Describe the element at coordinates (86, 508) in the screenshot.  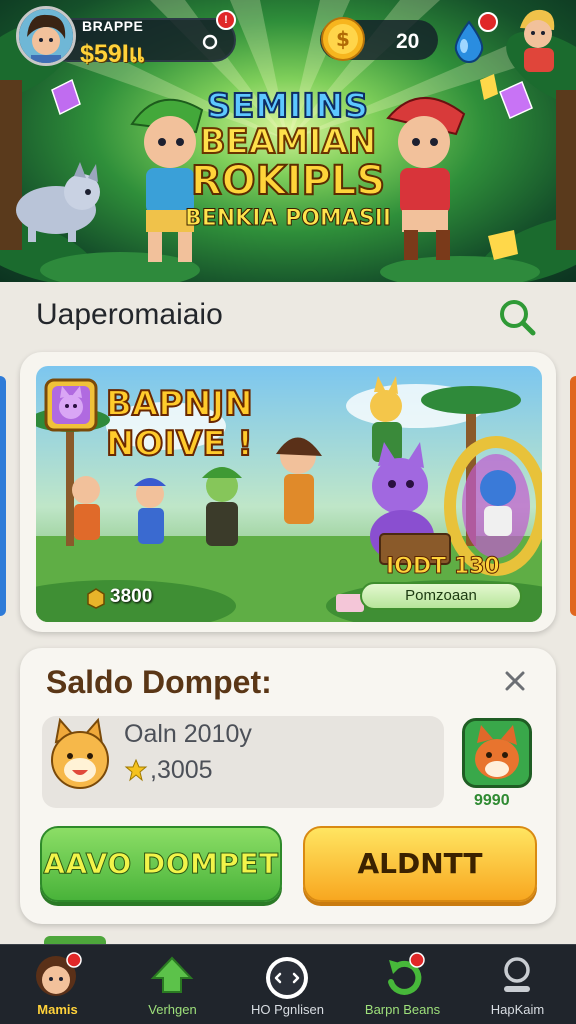
I see `red-kid-character` at that location.